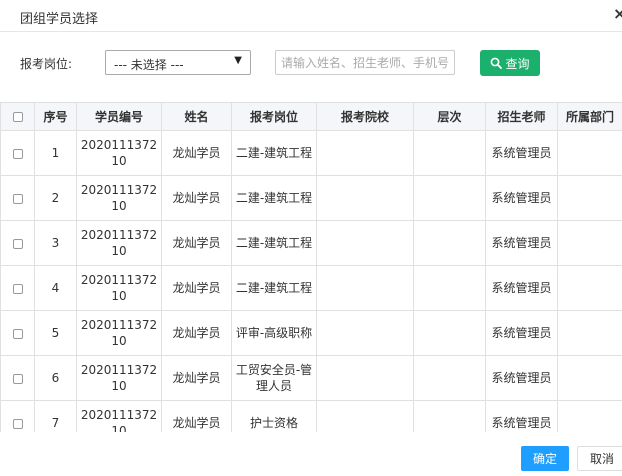 Image resolution: width=622 pixels, height=476 pixels. I want to click on dialog-footer: 确定 取消, so click(311, 454).